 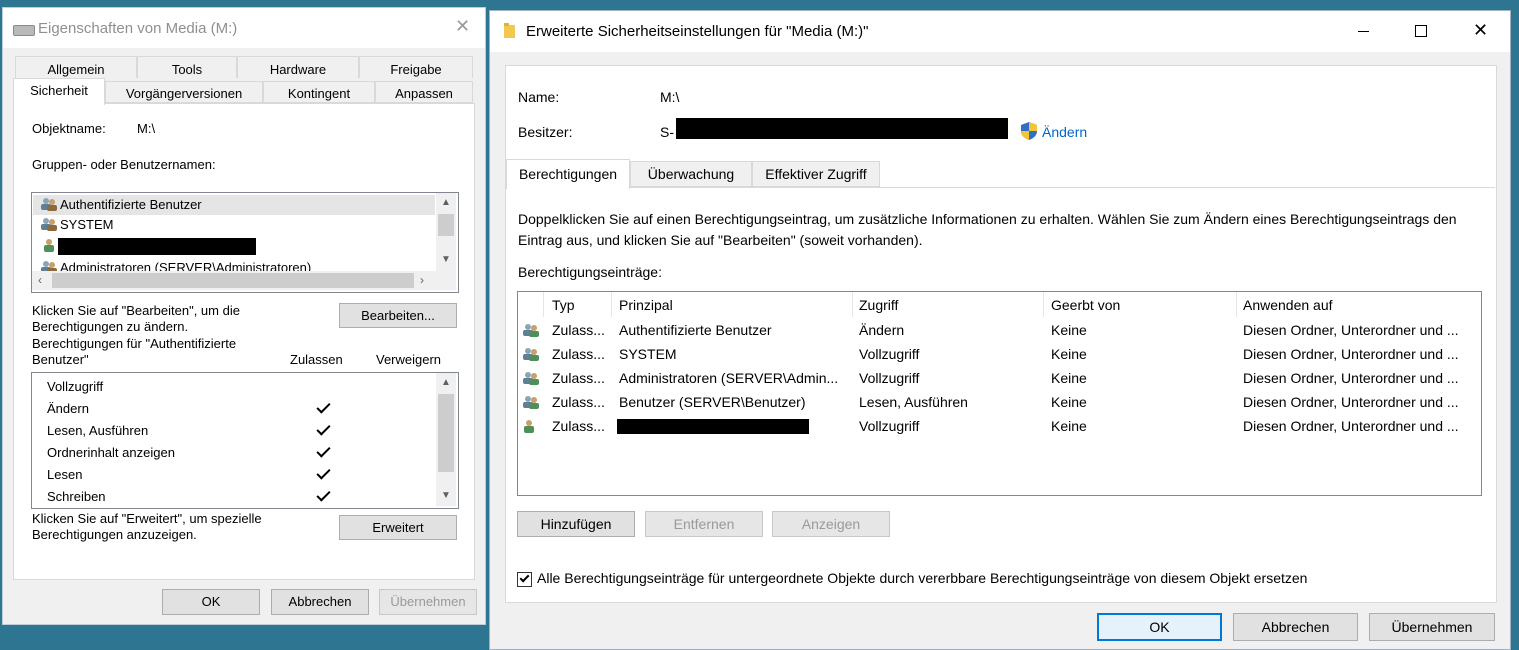 I want to click on replace-checkbox, so click(x=524, y=579).